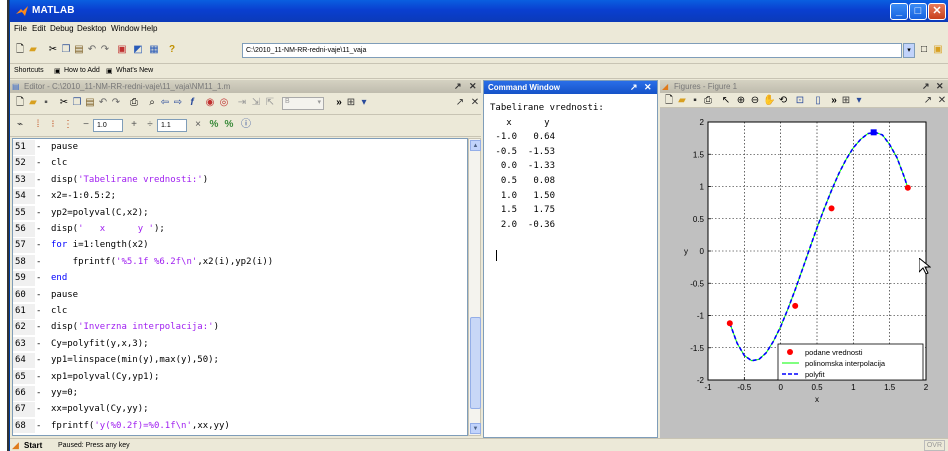  I want to click on editor-redo-icon: ↷, so click(116, 103).